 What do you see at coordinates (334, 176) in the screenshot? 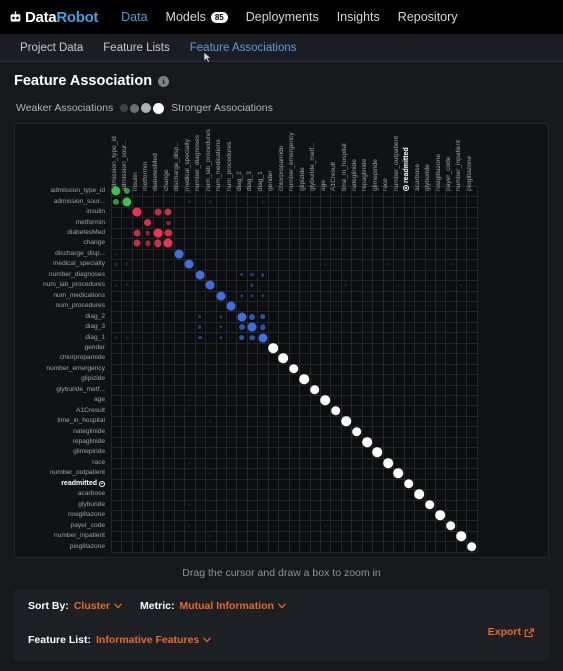
I see `x-axis-label-a1cresult: A1Cresult` at bounding box center [334, 176].